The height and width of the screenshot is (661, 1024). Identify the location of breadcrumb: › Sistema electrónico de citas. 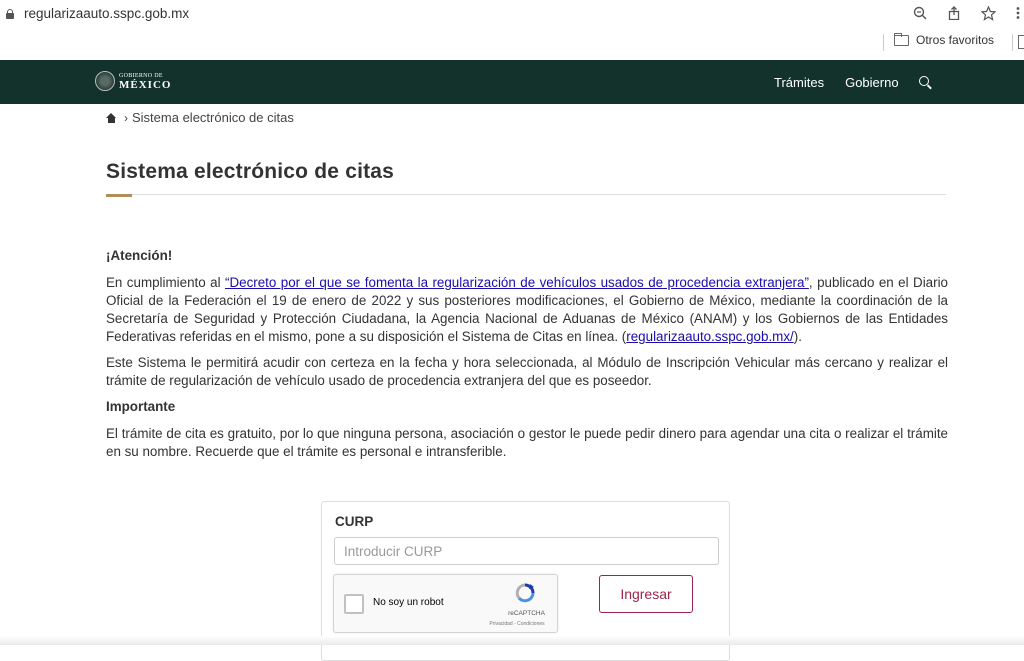
(200, 117).